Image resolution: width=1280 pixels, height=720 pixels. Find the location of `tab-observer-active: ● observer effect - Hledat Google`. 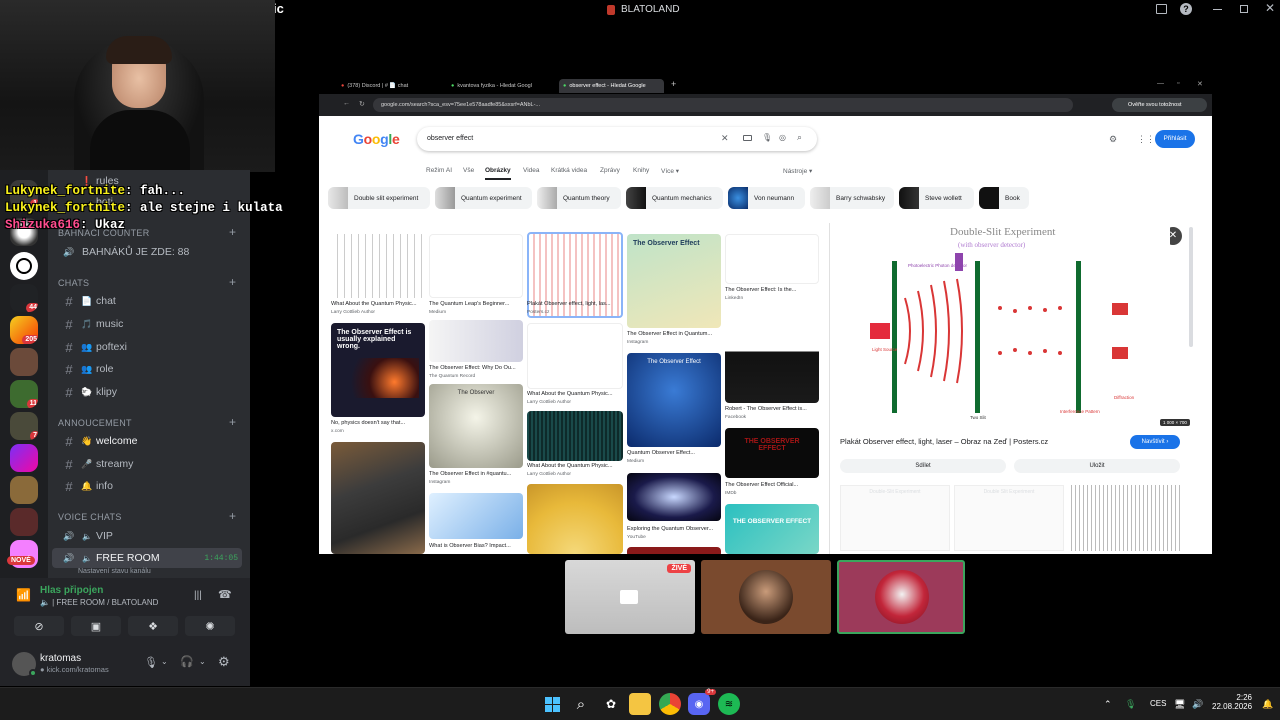

tab-observer-active: ● observer effect - Hledat Google is located at coordinates (611, 86).